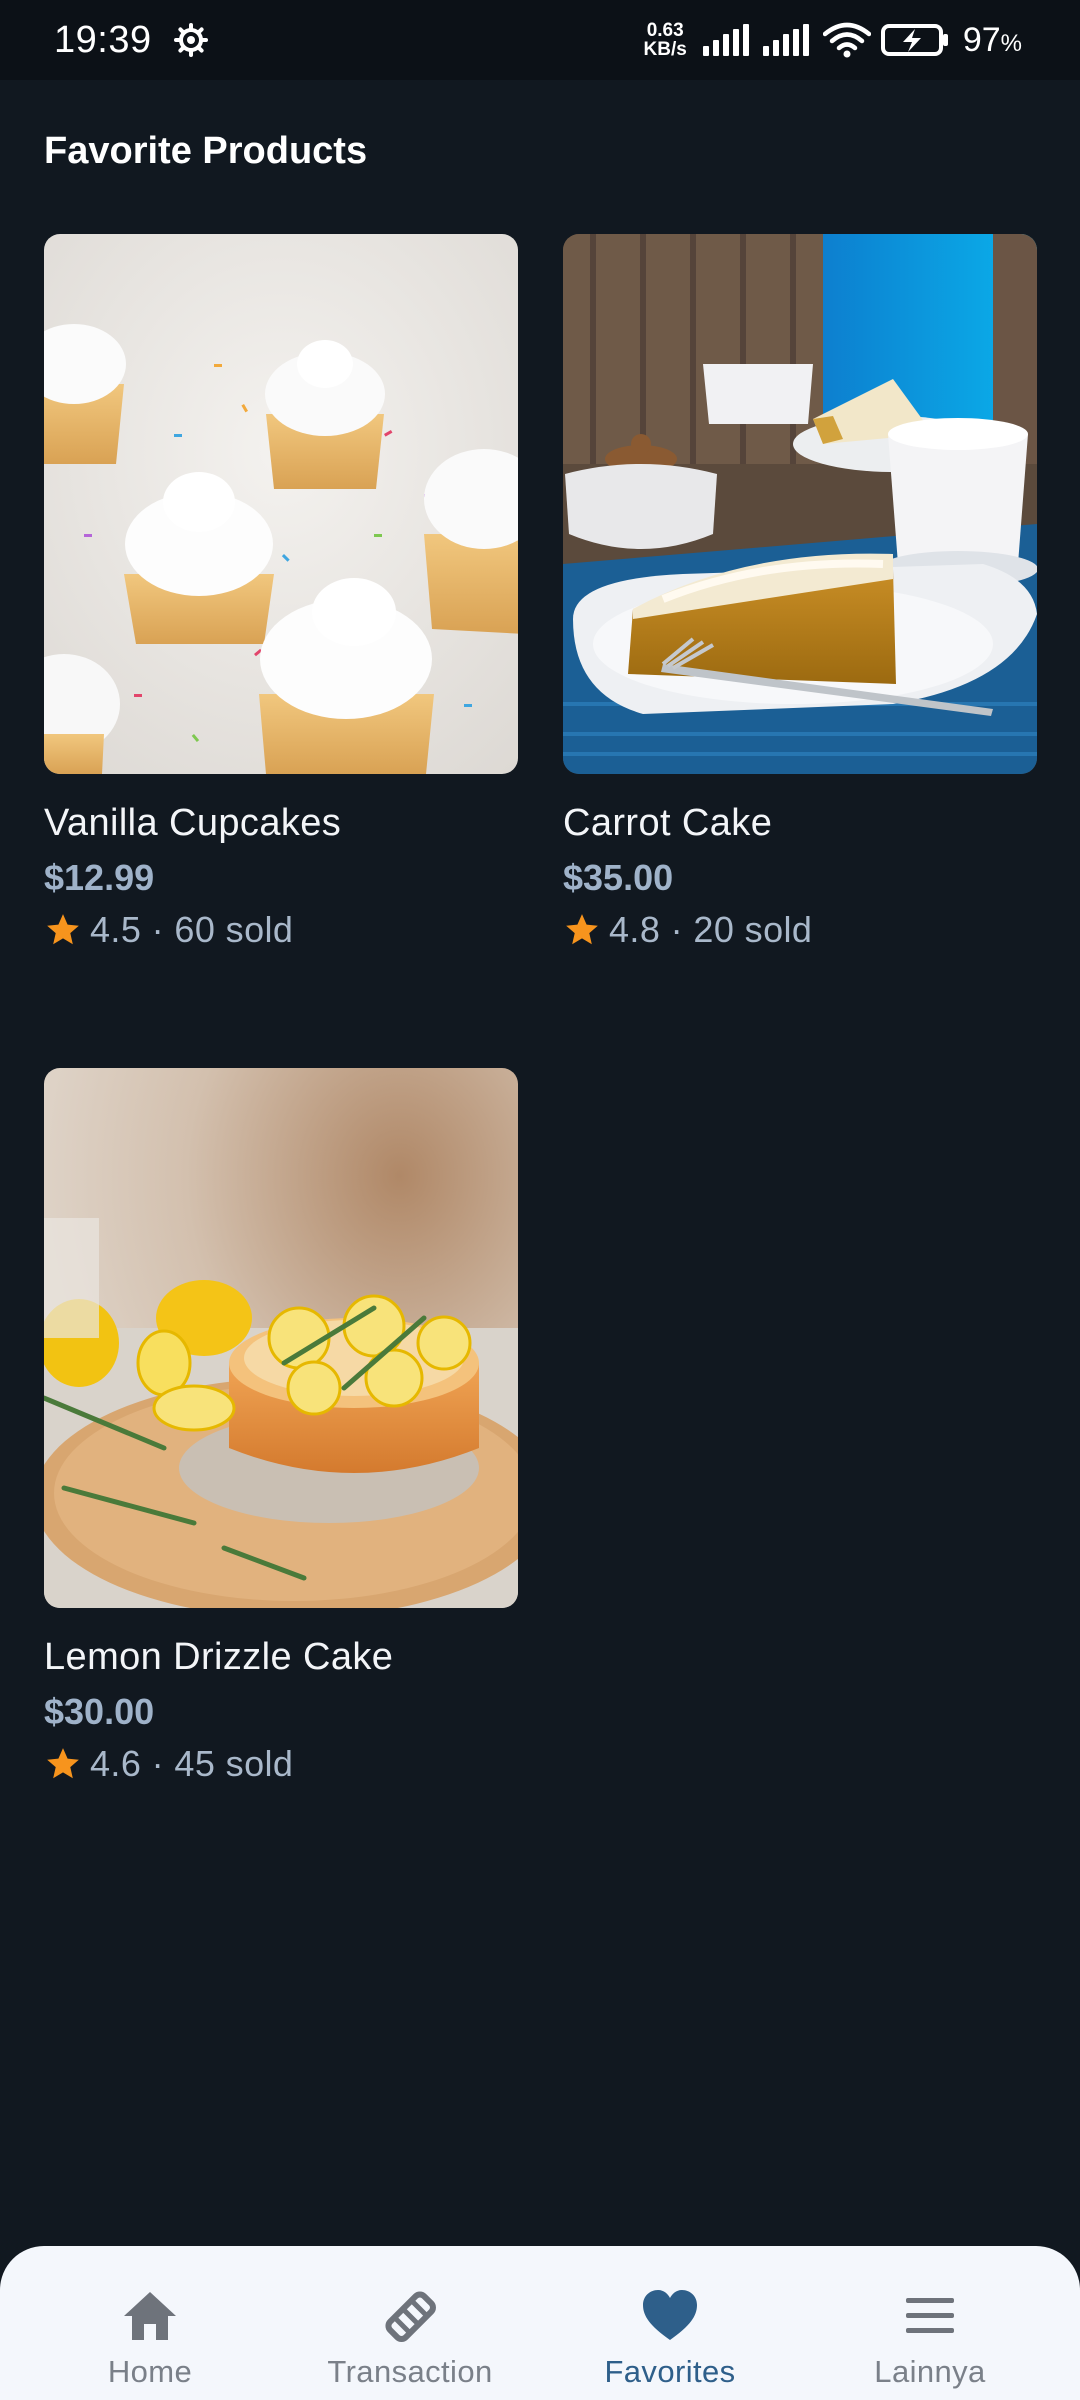  I want to click on battery-percent-value: 97, so click(981, 39).